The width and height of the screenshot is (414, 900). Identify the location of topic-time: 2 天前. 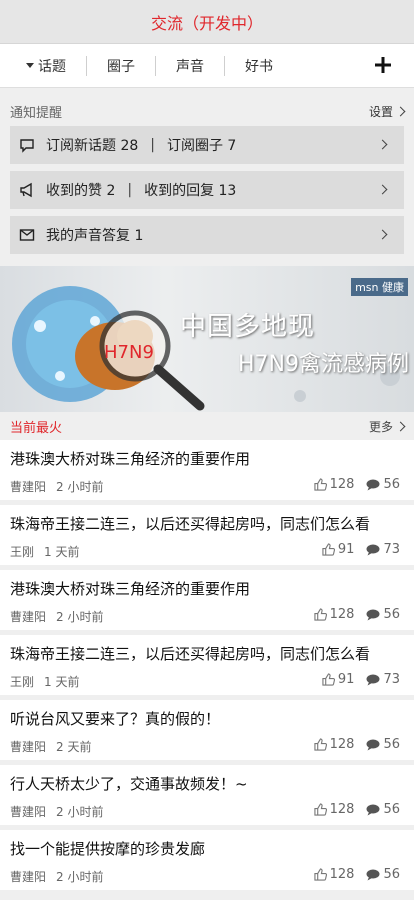
(74, 747).